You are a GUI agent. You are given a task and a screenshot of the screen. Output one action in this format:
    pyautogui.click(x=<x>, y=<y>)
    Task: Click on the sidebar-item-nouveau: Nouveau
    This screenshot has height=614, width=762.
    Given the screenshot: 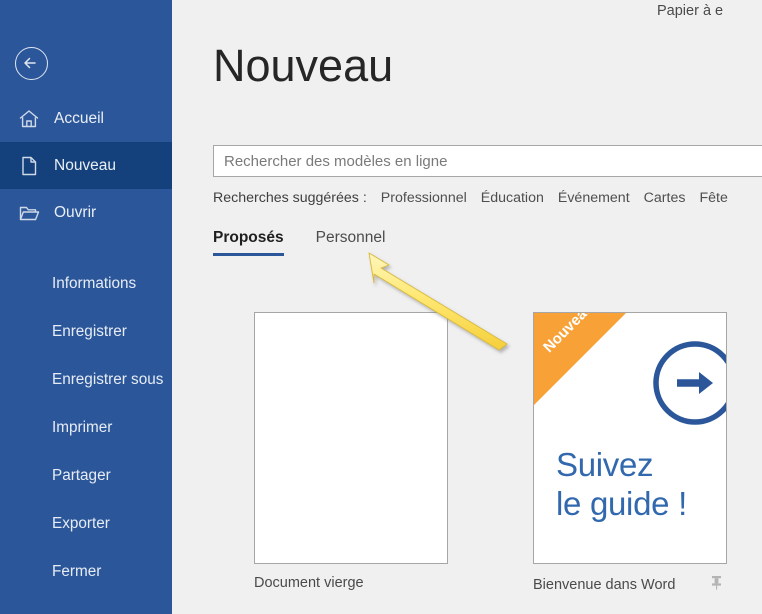 What is the action you would take?
    pyautogui.click(x=86, y=165)
    